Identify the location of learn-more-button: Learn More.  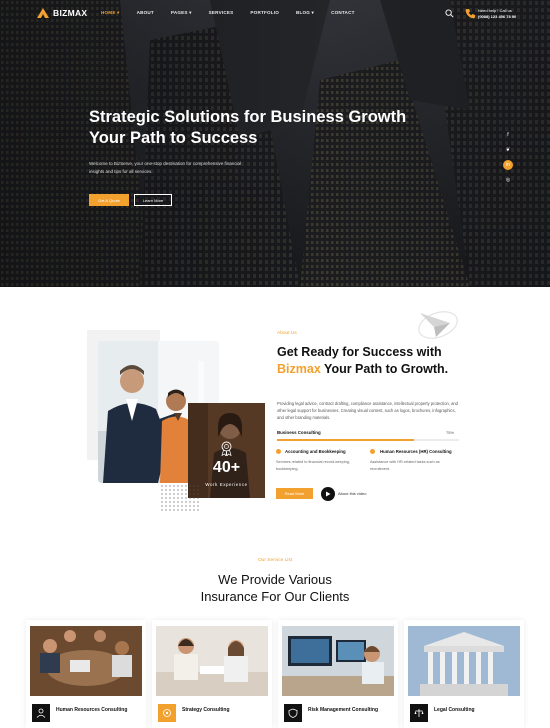
(153, 200).